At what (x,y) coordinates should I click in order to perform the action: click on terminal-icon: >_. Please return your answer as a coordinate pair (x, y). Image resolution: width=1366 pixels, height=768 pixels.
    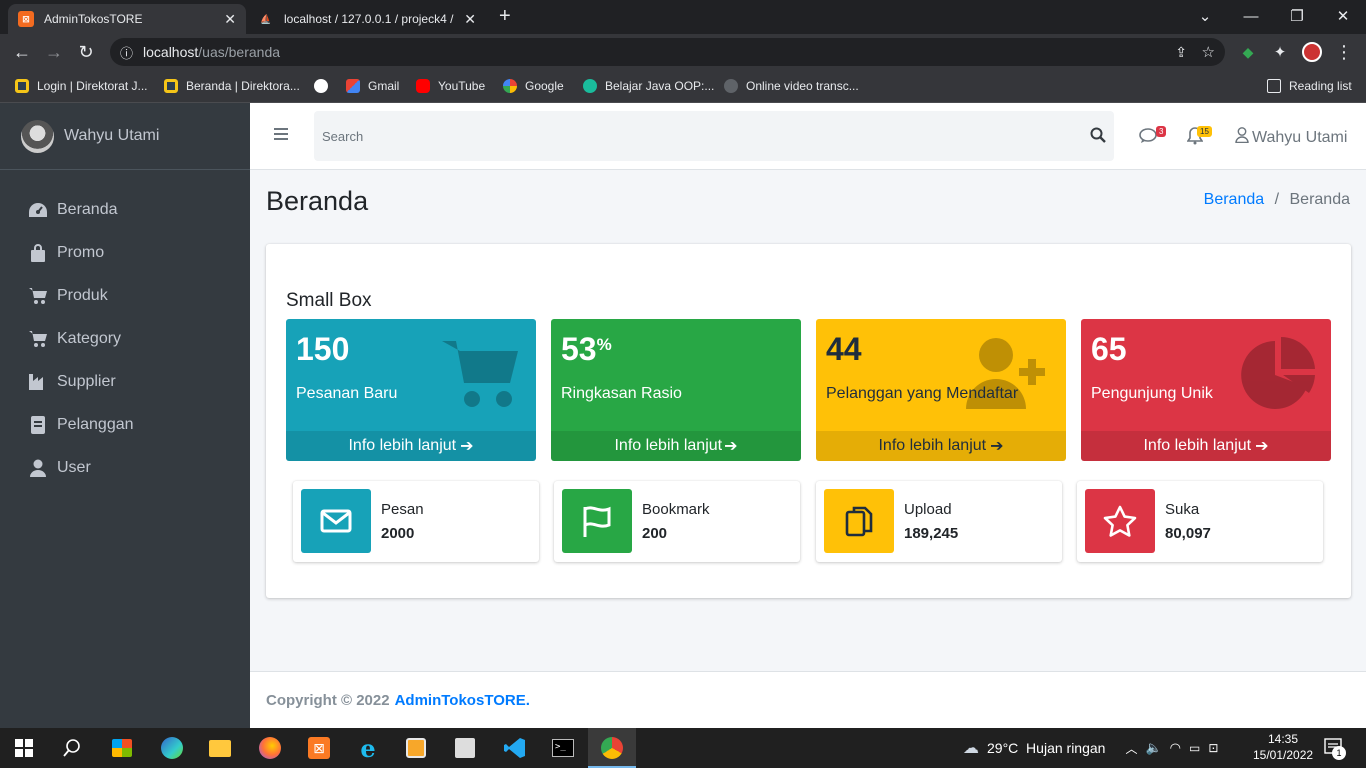
    Looking at the image, I should click on (563, 748).